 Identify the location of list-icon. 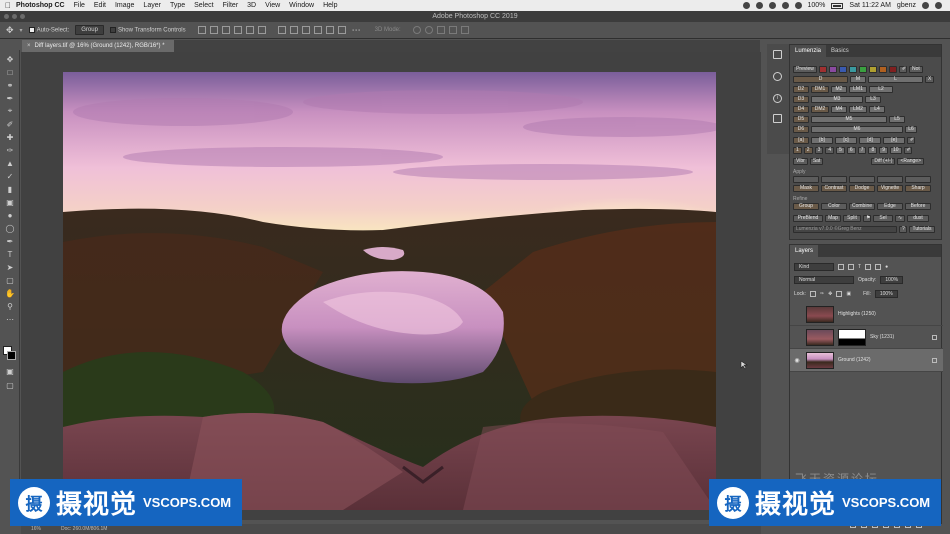
(938, 5).